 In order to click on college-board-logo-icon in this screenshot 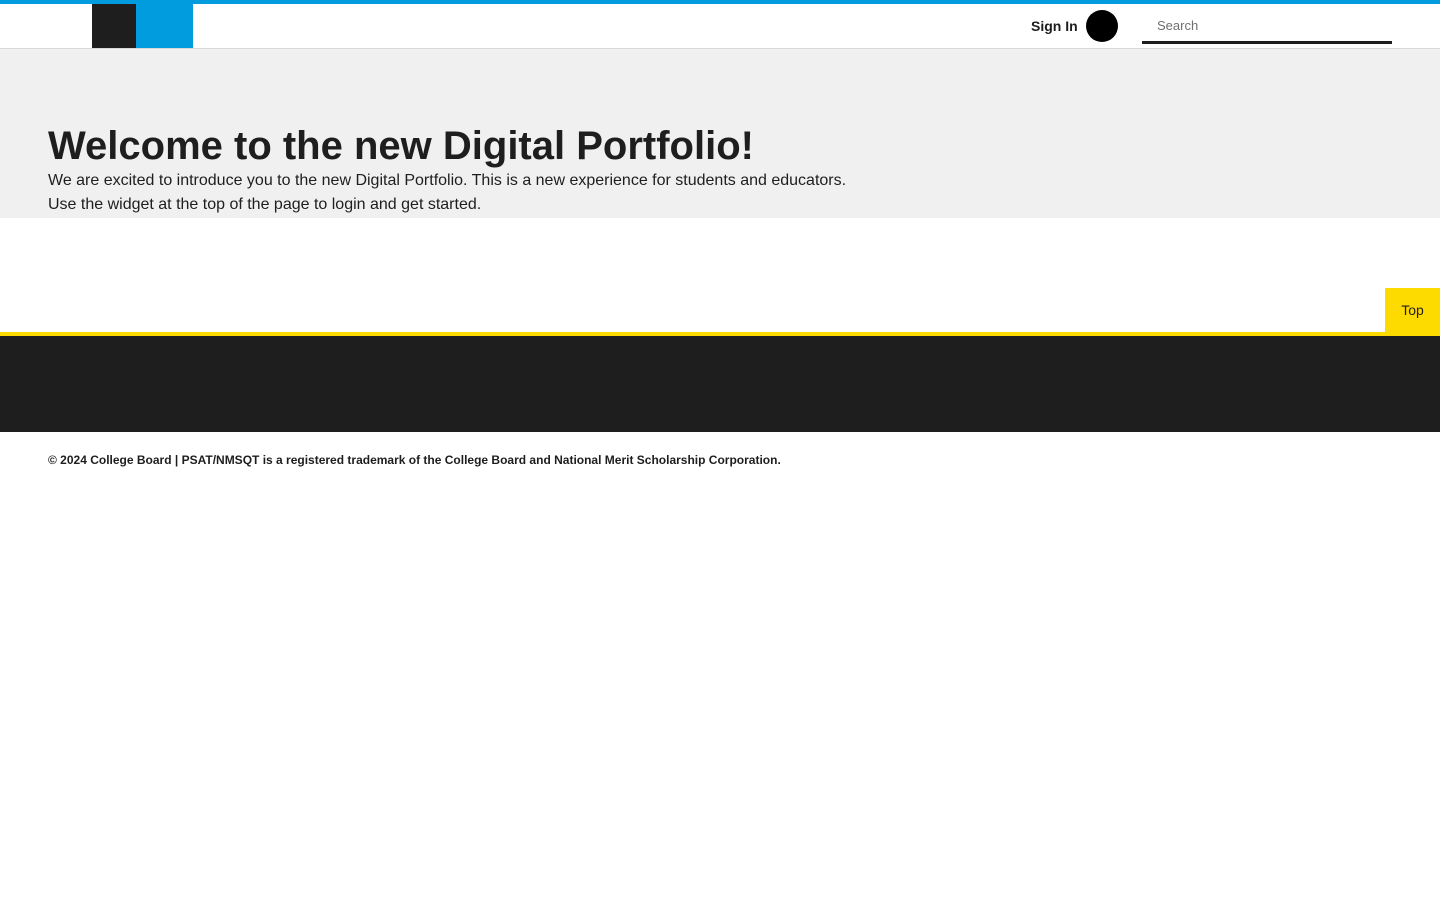, I will do `click(114, 26)`.